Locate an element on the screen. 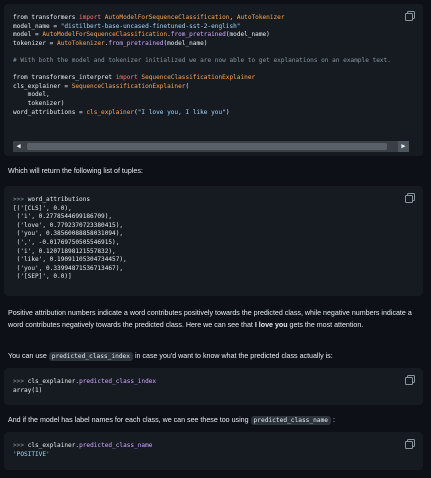 Image resolution: width=431 pixels, height=478 pixels. code-token: ) is located at coordinates (227, 112).